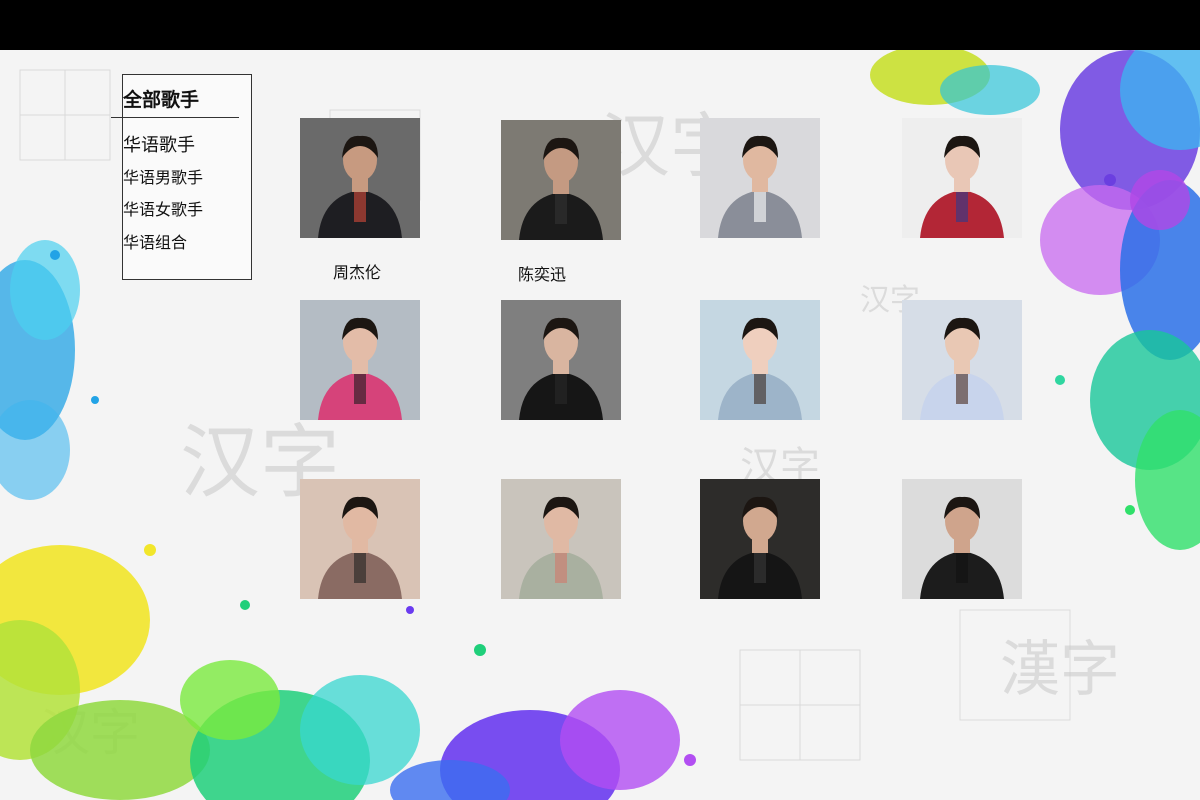 The image size is (1200, 800). Describe the element at coordinates (159, 144) in the screenshot. I see `menu-item-chinese-singers: 华语歌手` at that location.